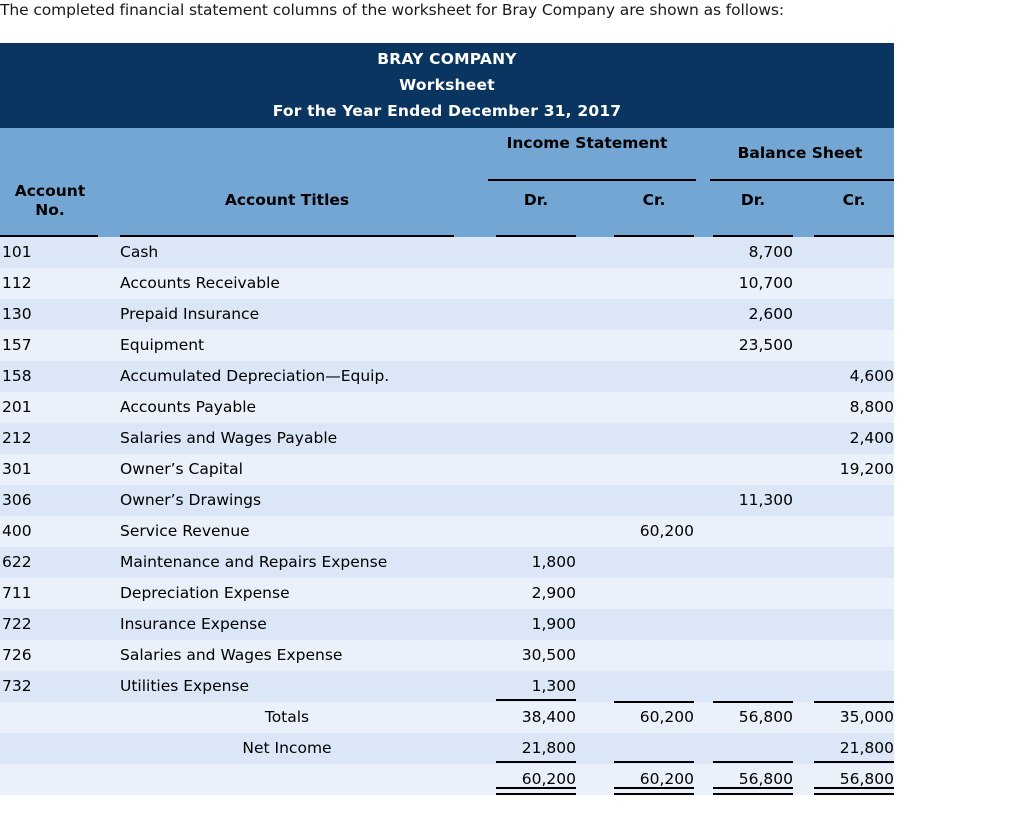  What do you see at coordinates (753, 717) in the screenshot?
I see `cell-bs-dr: 56,800` at bounding box center [753, 717].